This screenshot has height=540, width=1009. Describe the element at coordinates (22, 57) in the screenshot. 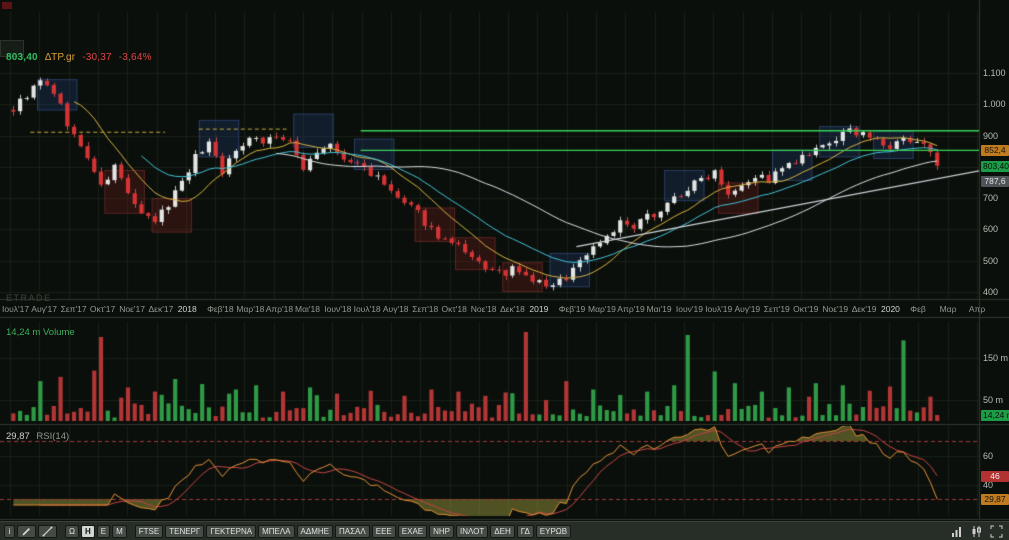

I see `last-price-value: 803,40` at that location.